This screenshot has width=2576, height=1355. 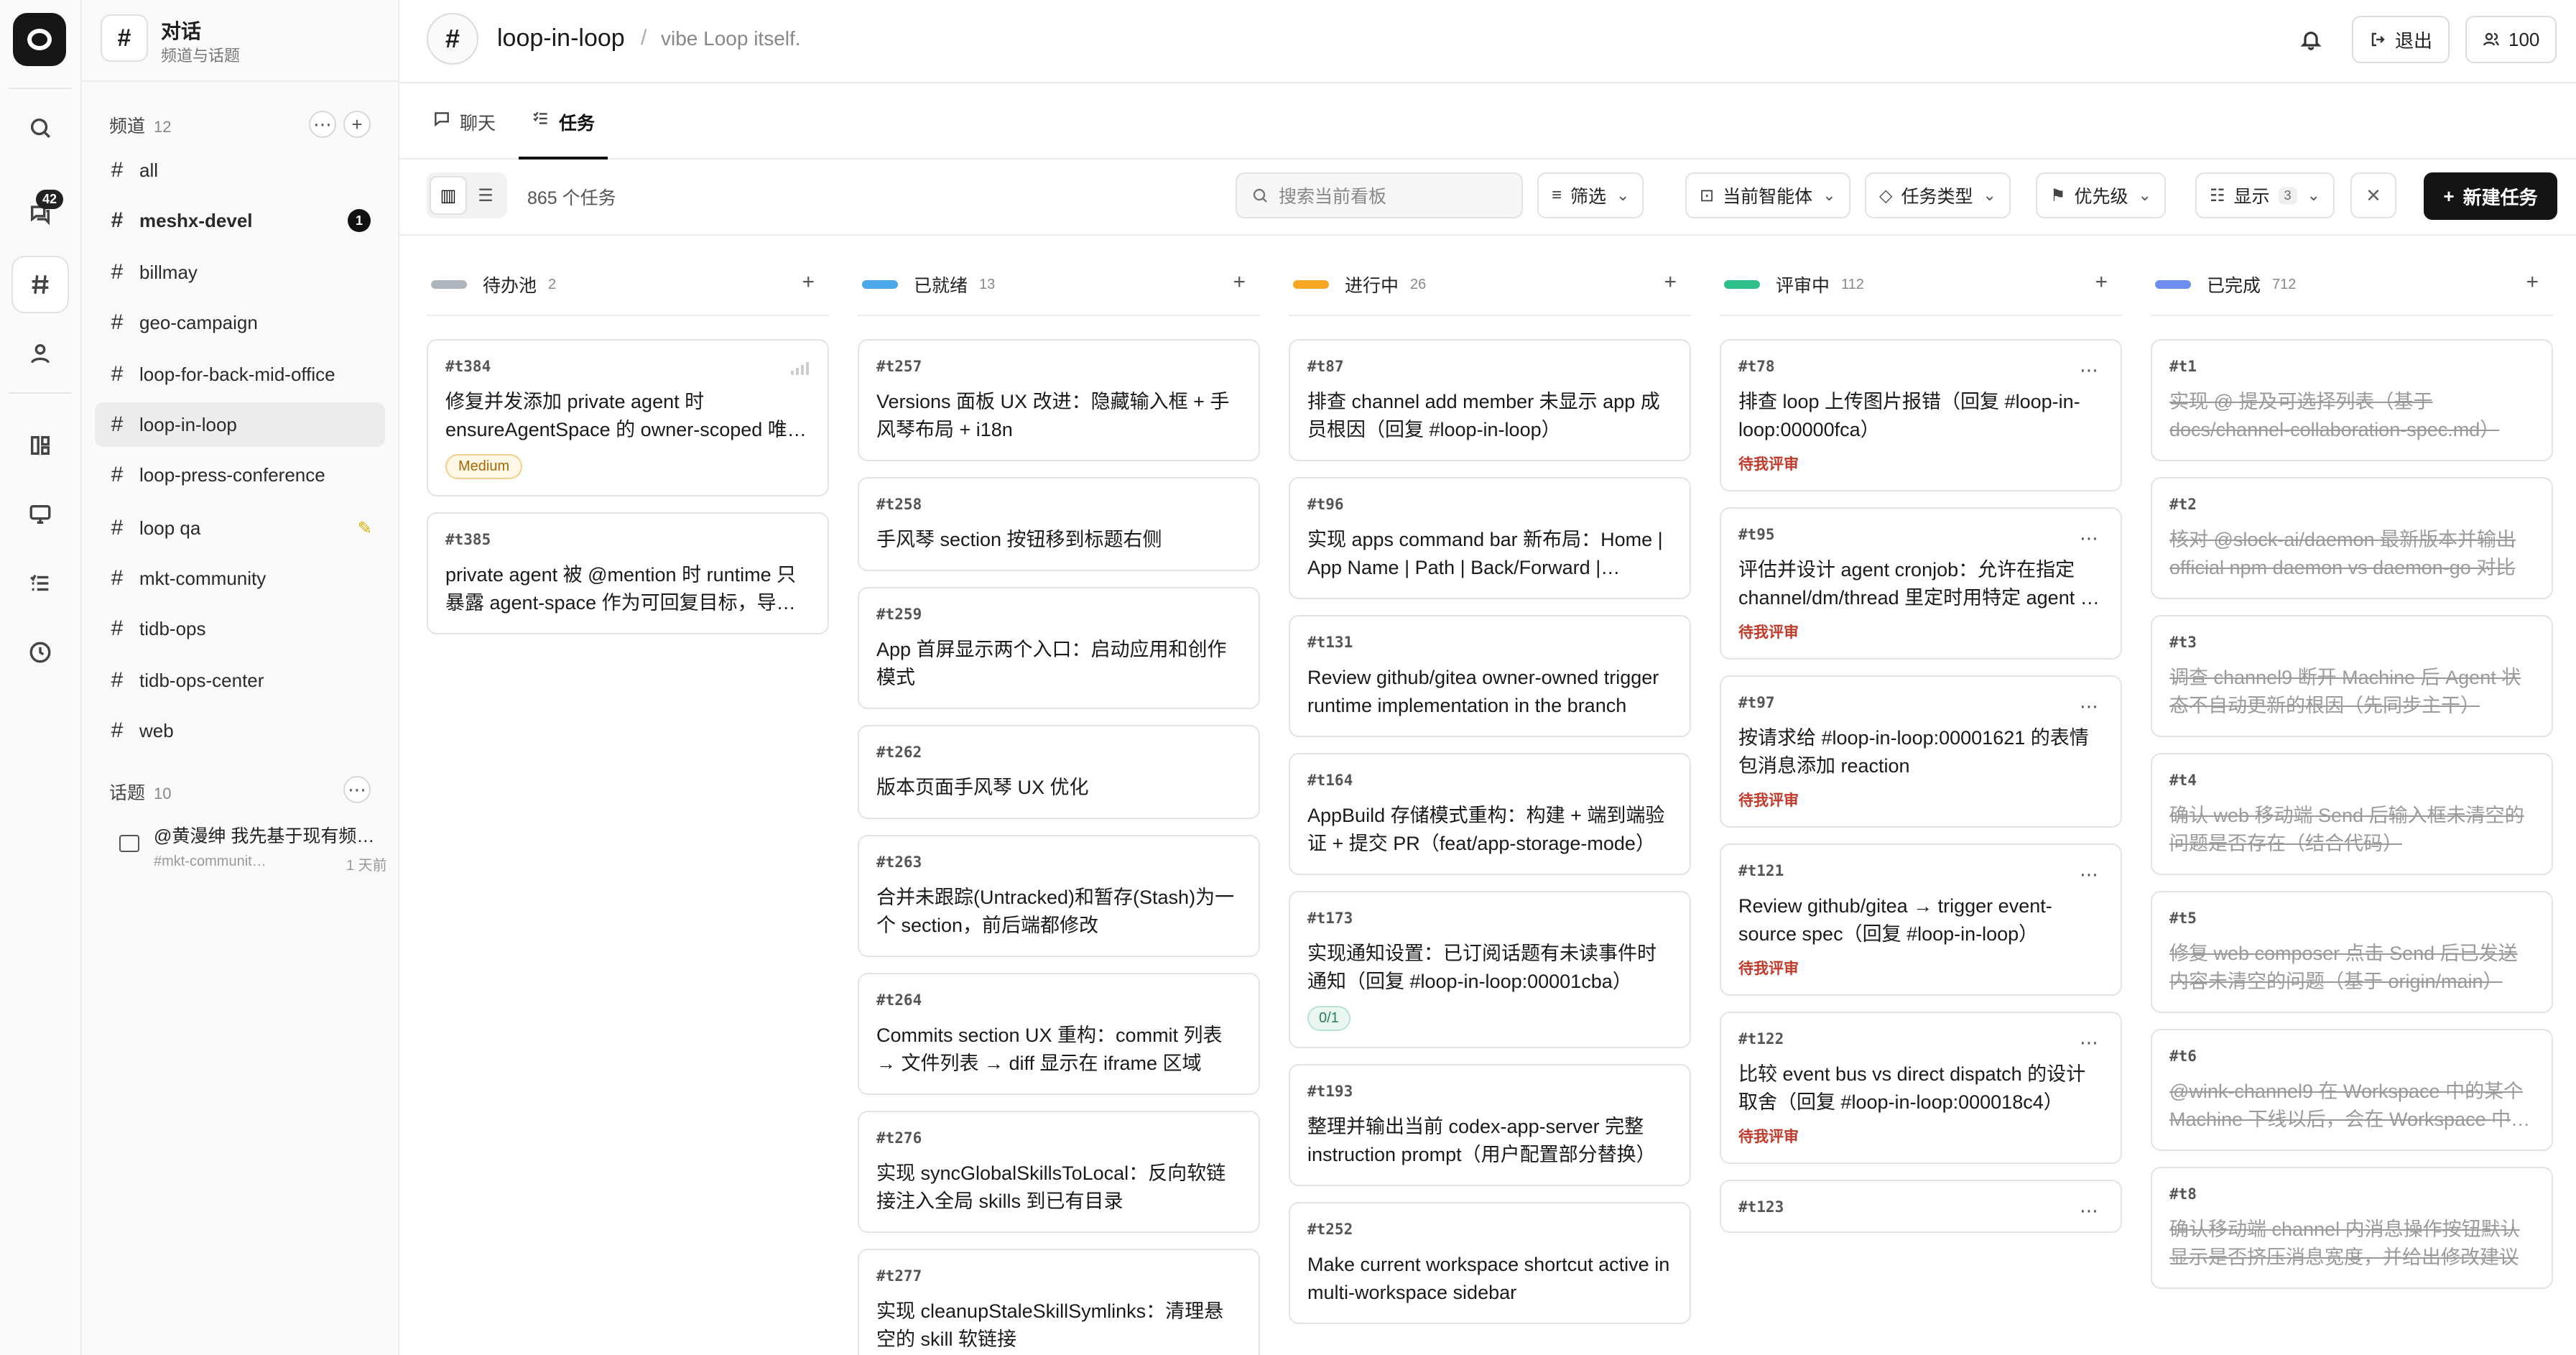 What do you see at coordinates (240, 424) in the screenshot?
I see `sidebar-item-channel: # loop-in-loop` at bounding box center [240, 424].